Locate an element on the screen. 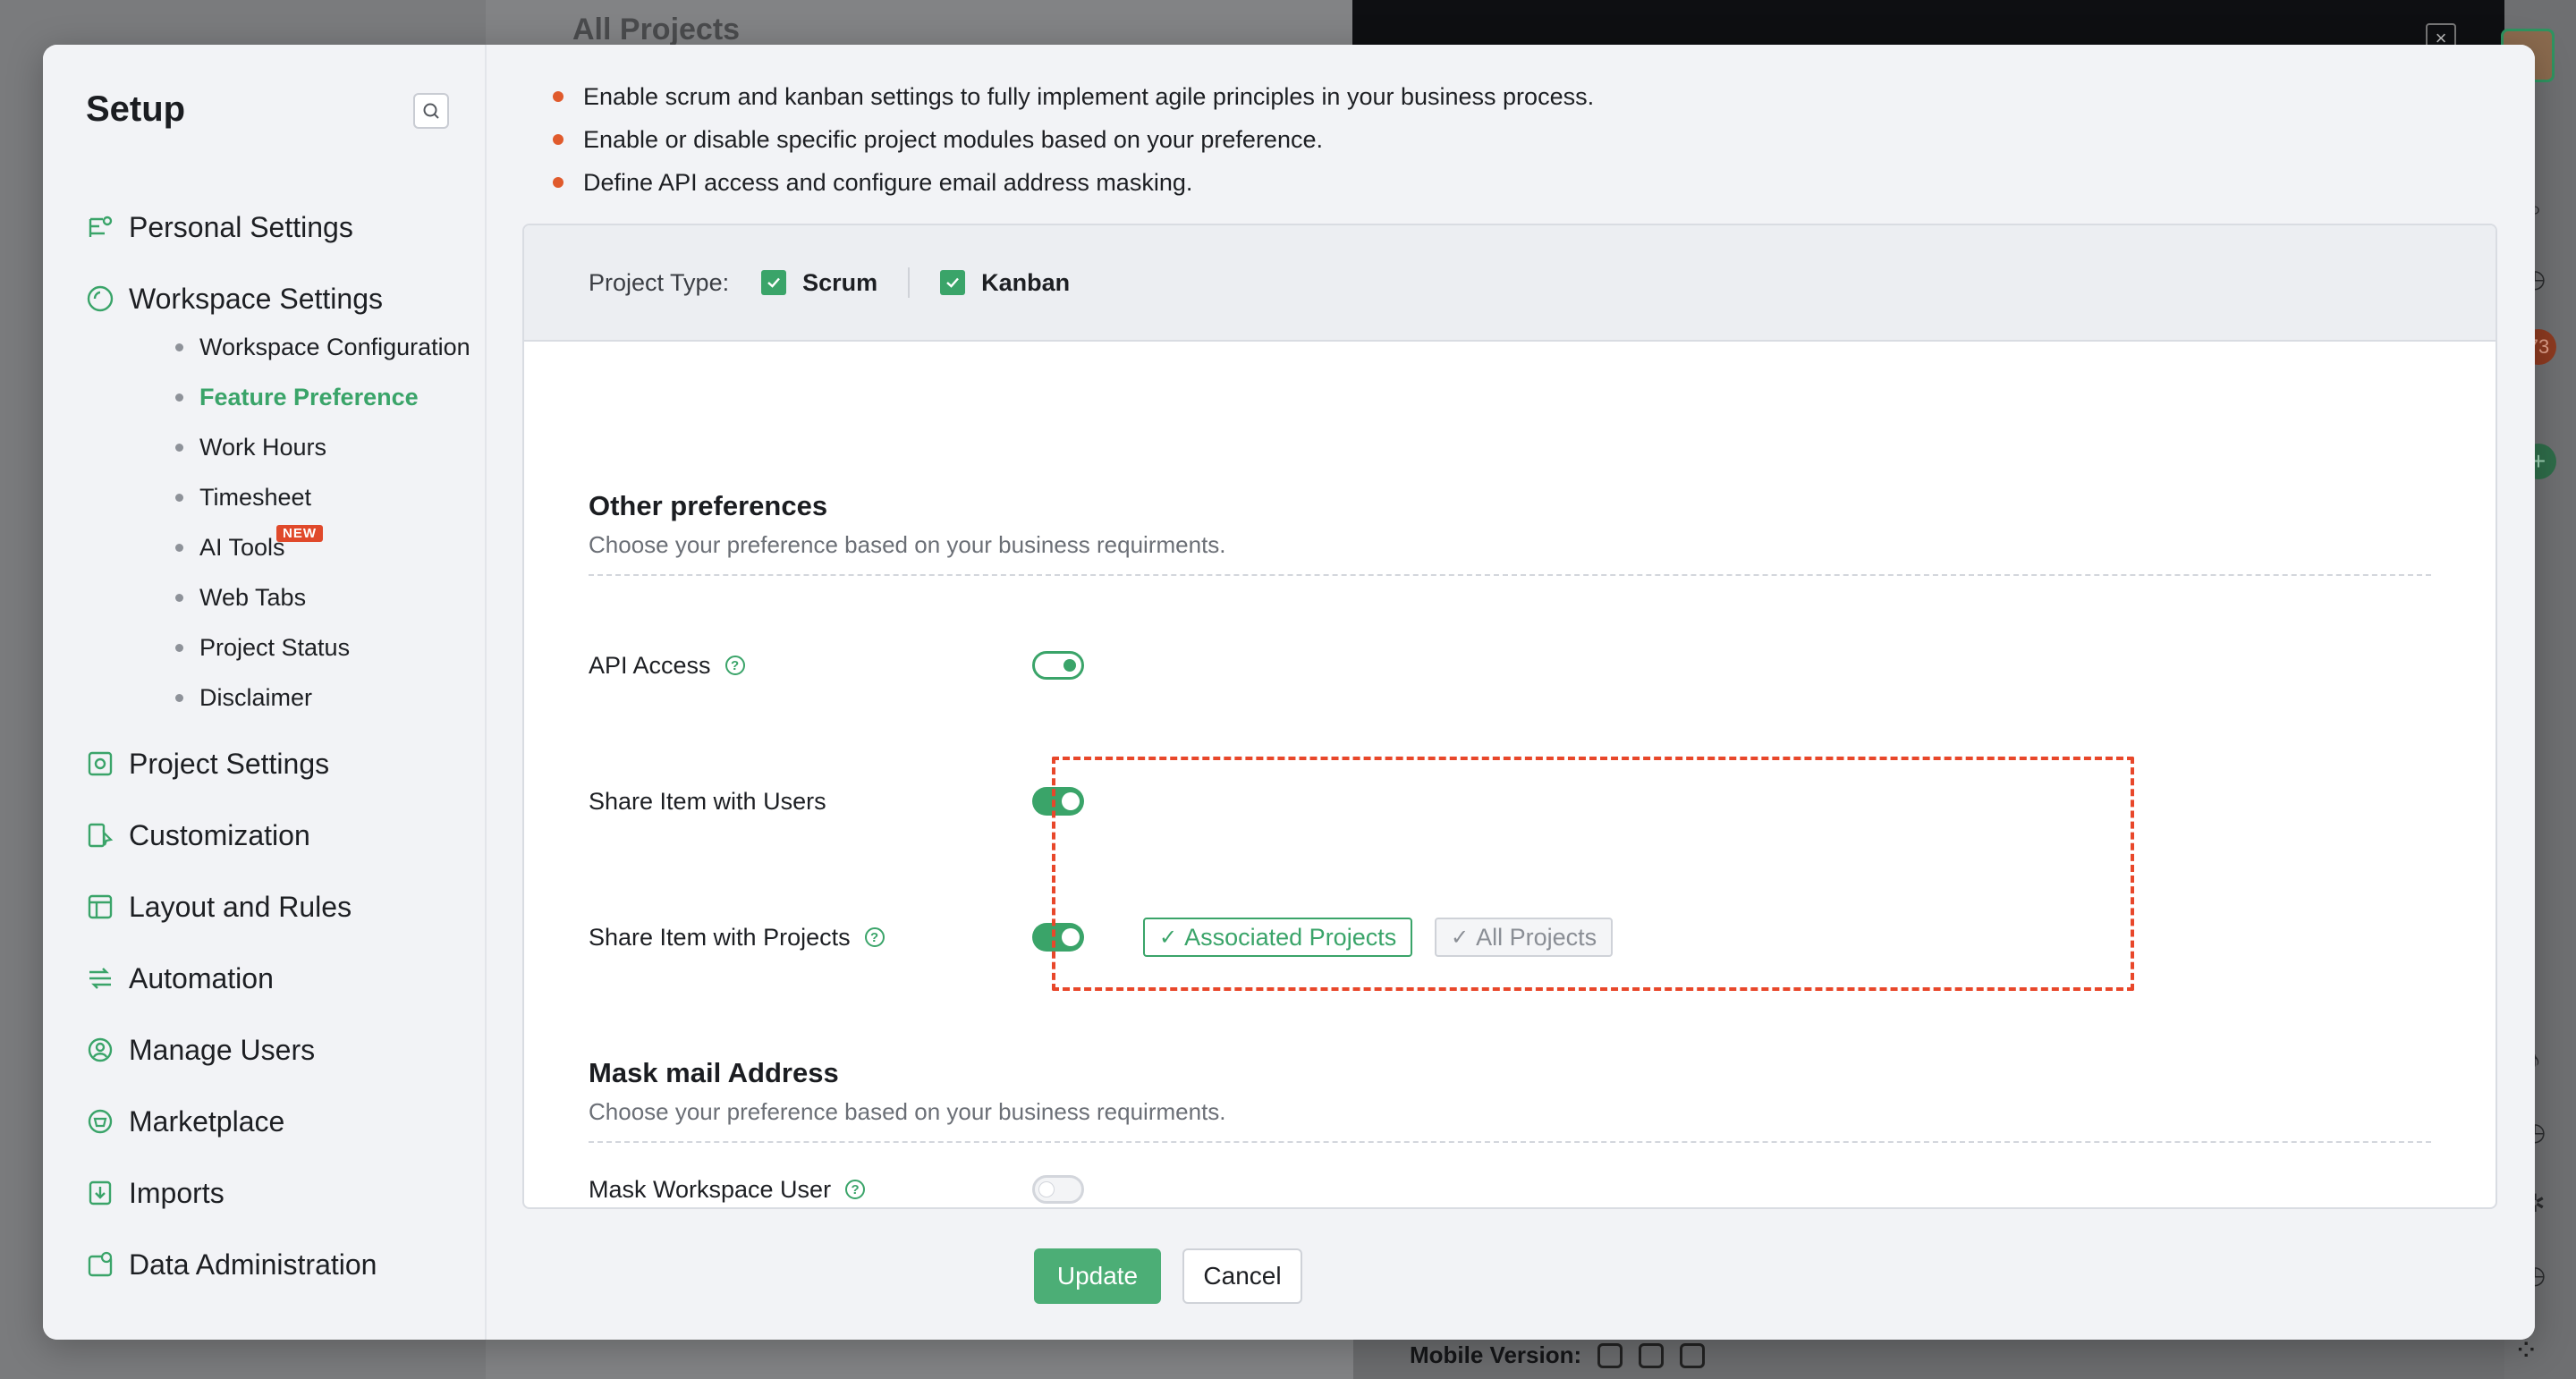  project-settings-icon is located at coordinates (100, 764).